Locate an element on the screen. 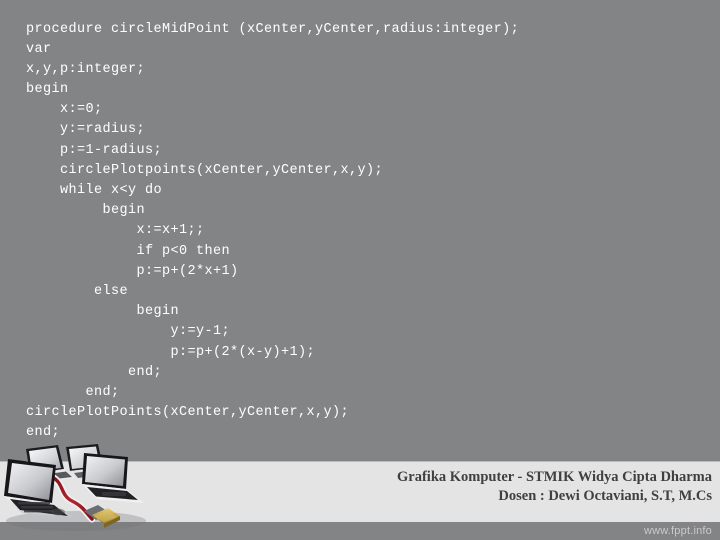 This screenshot has width=720, height=540. code-line: circlePlotpoints(xCenter,yCenter,x,y); is located at coordinates (205, 170).